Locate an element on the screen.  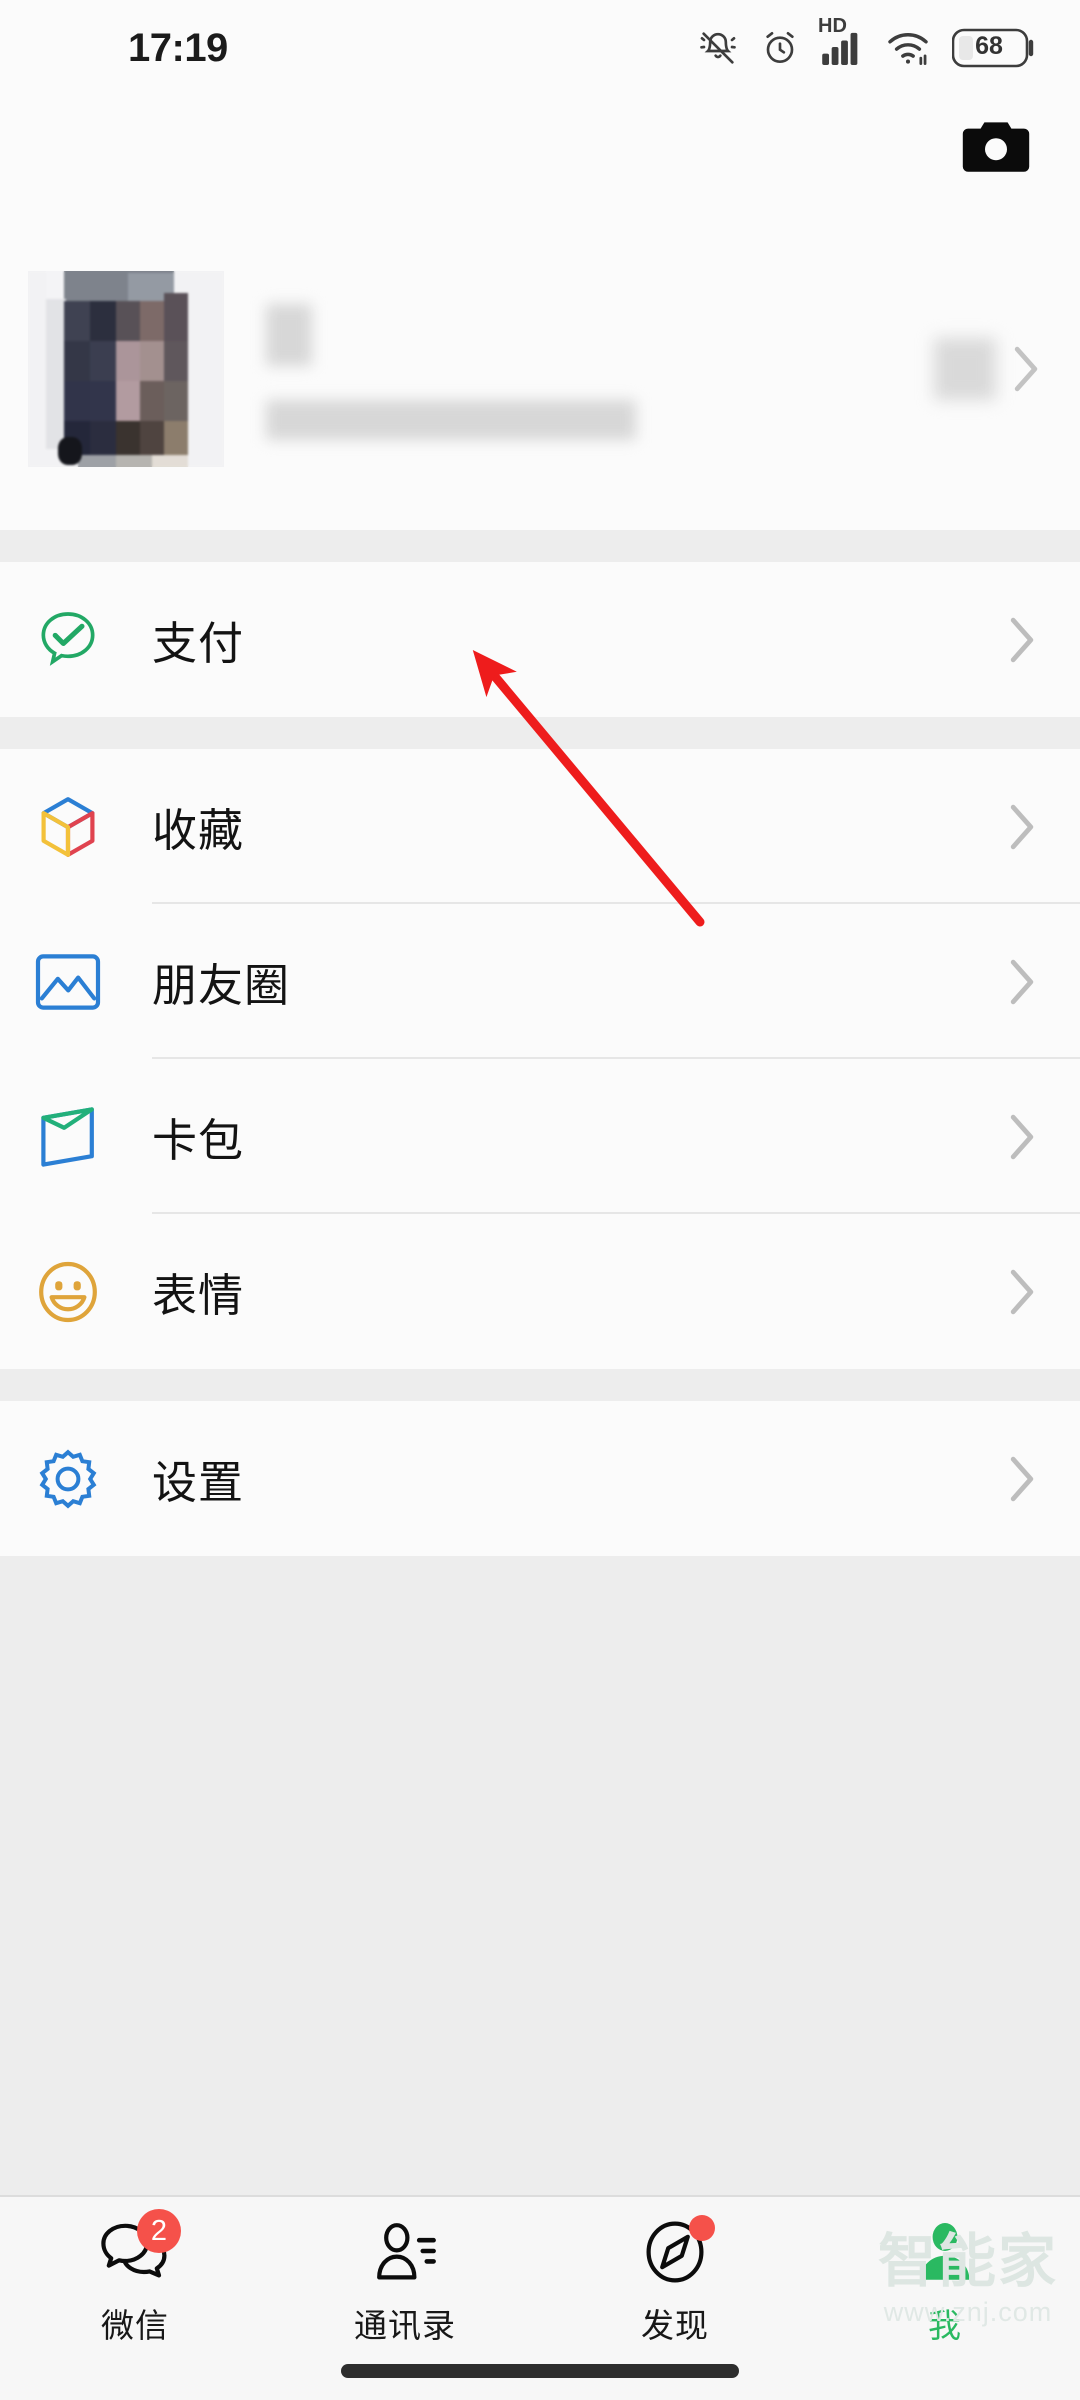
wifi-icon is located at coordinates (908, 48).